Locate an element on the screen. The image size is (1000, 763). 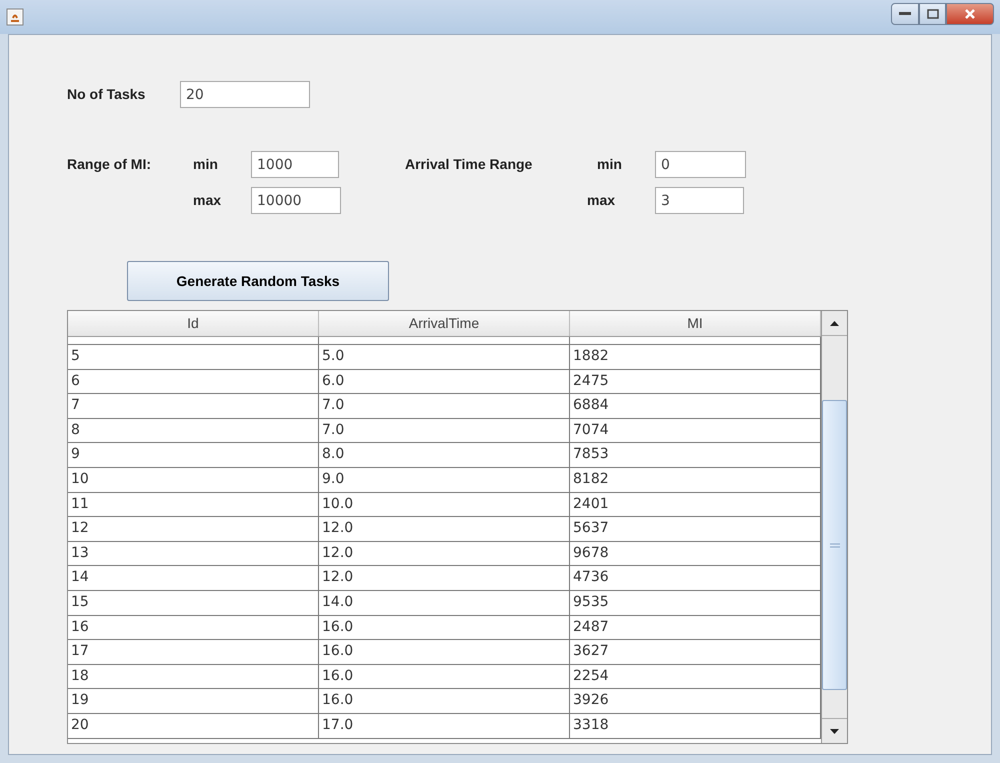
minimize-icon is located at coordinates (905, 14).